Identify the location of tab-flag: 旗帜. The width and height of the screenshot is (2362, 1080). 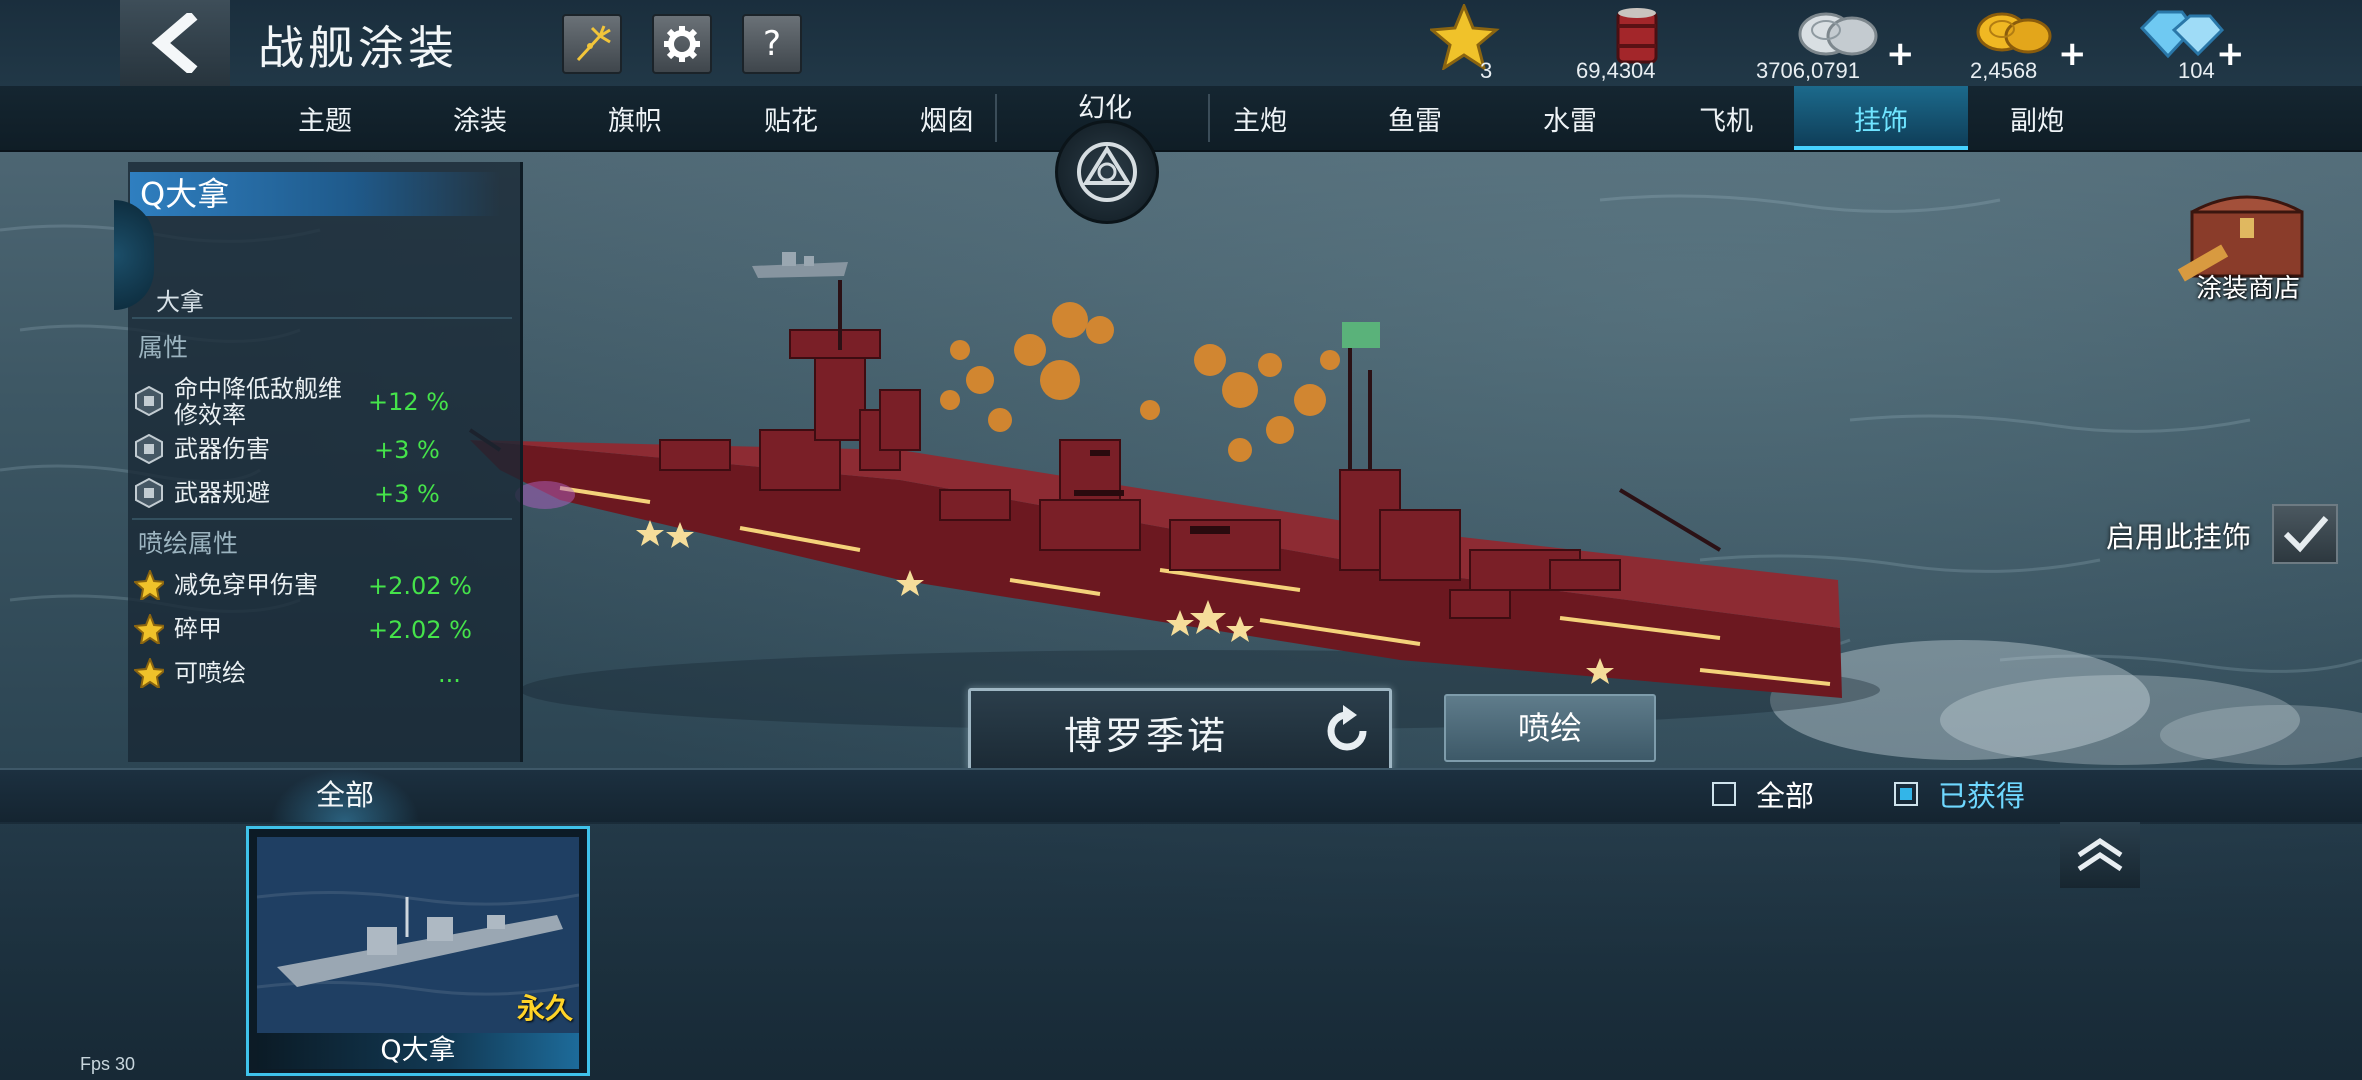
(635, 118).